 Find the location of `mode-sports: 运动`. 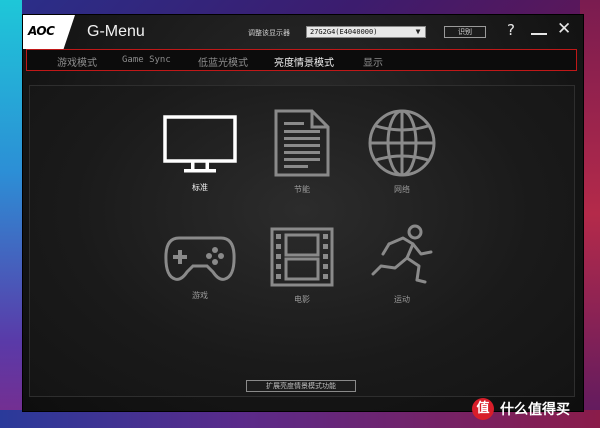

mode-sports: 运动 is located at coordinates (402, 264).